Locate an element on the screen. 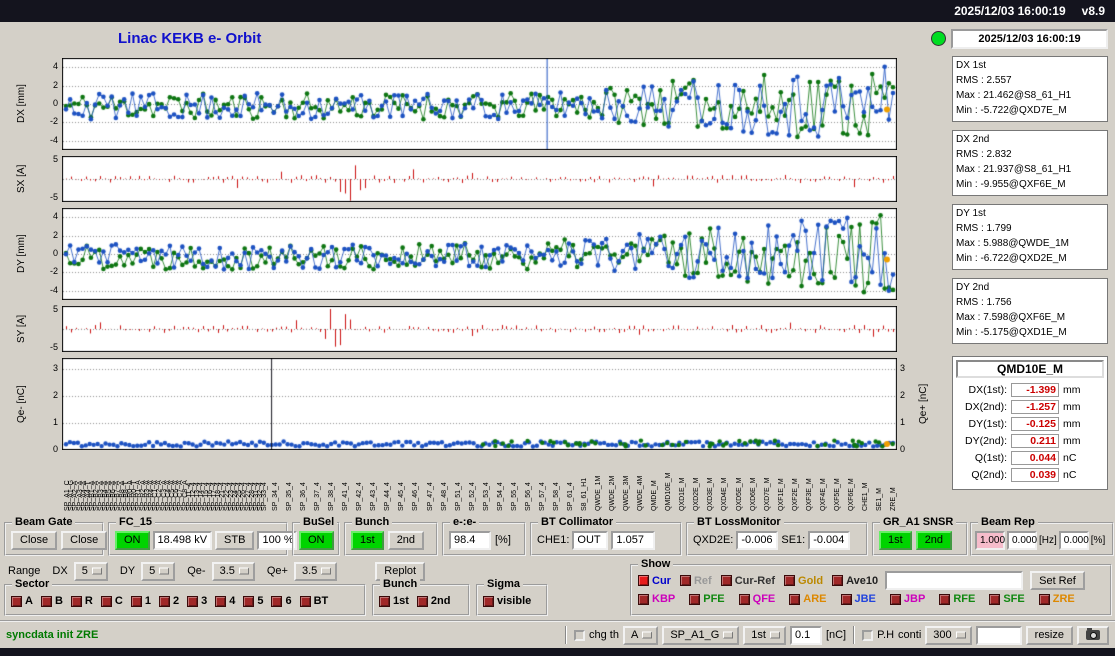 The image size is (1115, 656). sector-item-3: 3 is located at coordinates (197, 601).